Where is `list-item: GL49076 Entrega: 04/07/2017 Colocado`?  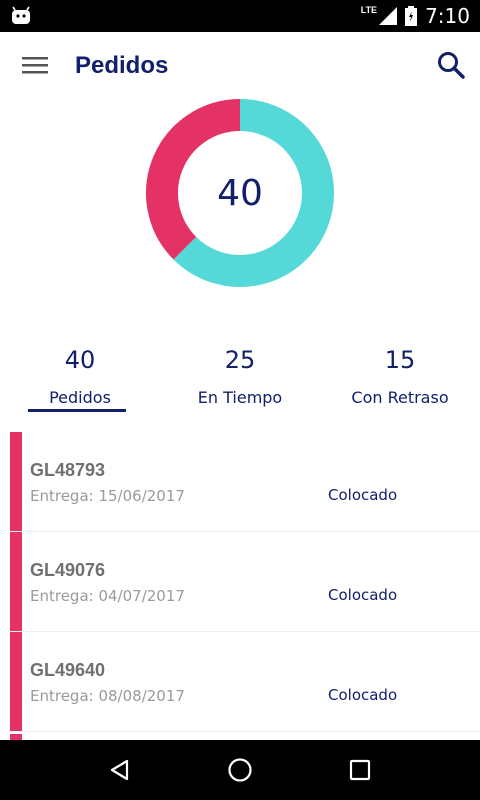
list-item: GL49076 Entrega: 04/07/2017 Colocado is located at coordinates (245, 582).